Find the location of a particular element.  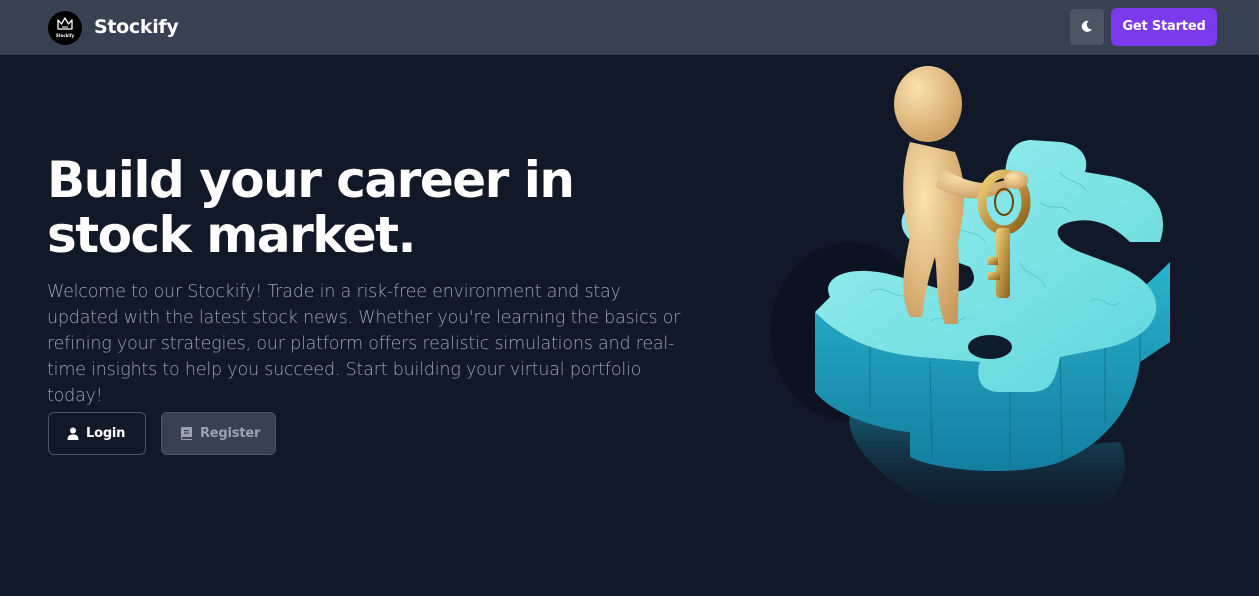

register-button: Register is located at coordinates (218, 433).